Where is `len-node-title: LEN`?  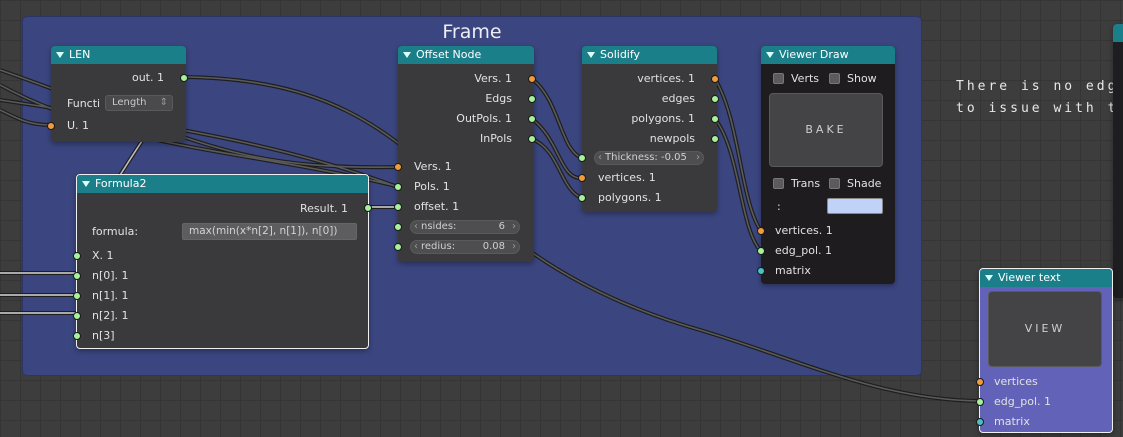 len-node-title: LEN is located at coordinates (80, 54).